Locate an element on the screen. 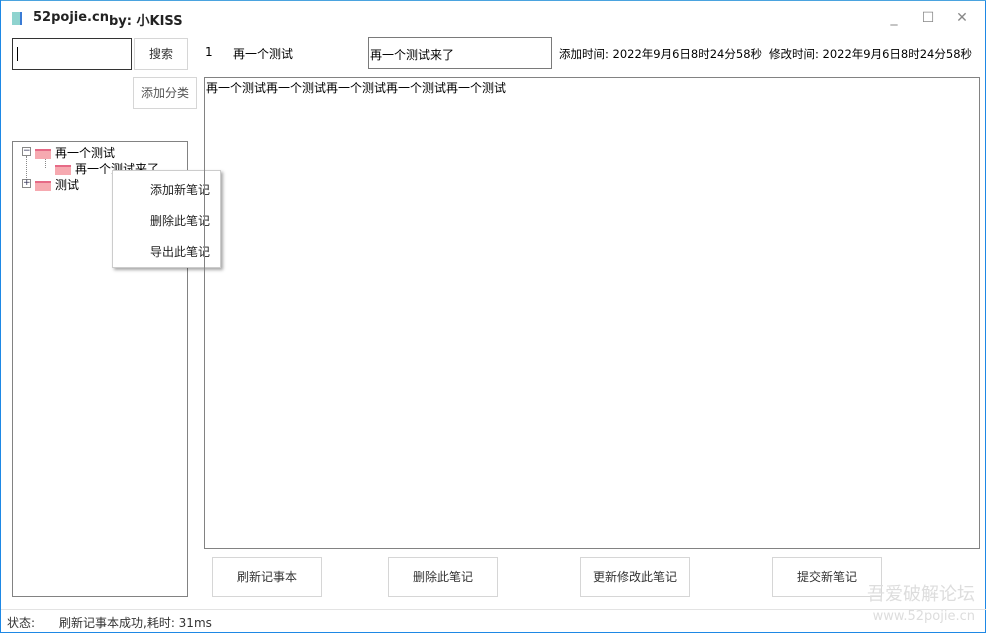  note-category: 再一个测试 is located at coordinates (263, 54).